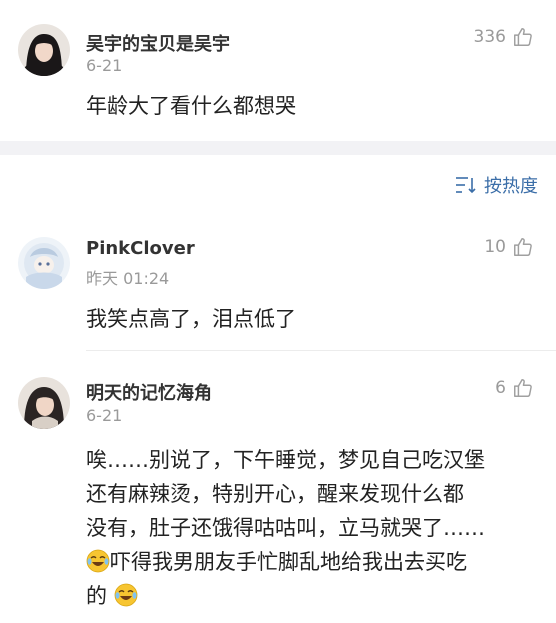 This screenshot has height=623, width=556. Describe the element at coordinates (149, 392) in the screenshot. I see `username: 明天的记忆海角` at that location.